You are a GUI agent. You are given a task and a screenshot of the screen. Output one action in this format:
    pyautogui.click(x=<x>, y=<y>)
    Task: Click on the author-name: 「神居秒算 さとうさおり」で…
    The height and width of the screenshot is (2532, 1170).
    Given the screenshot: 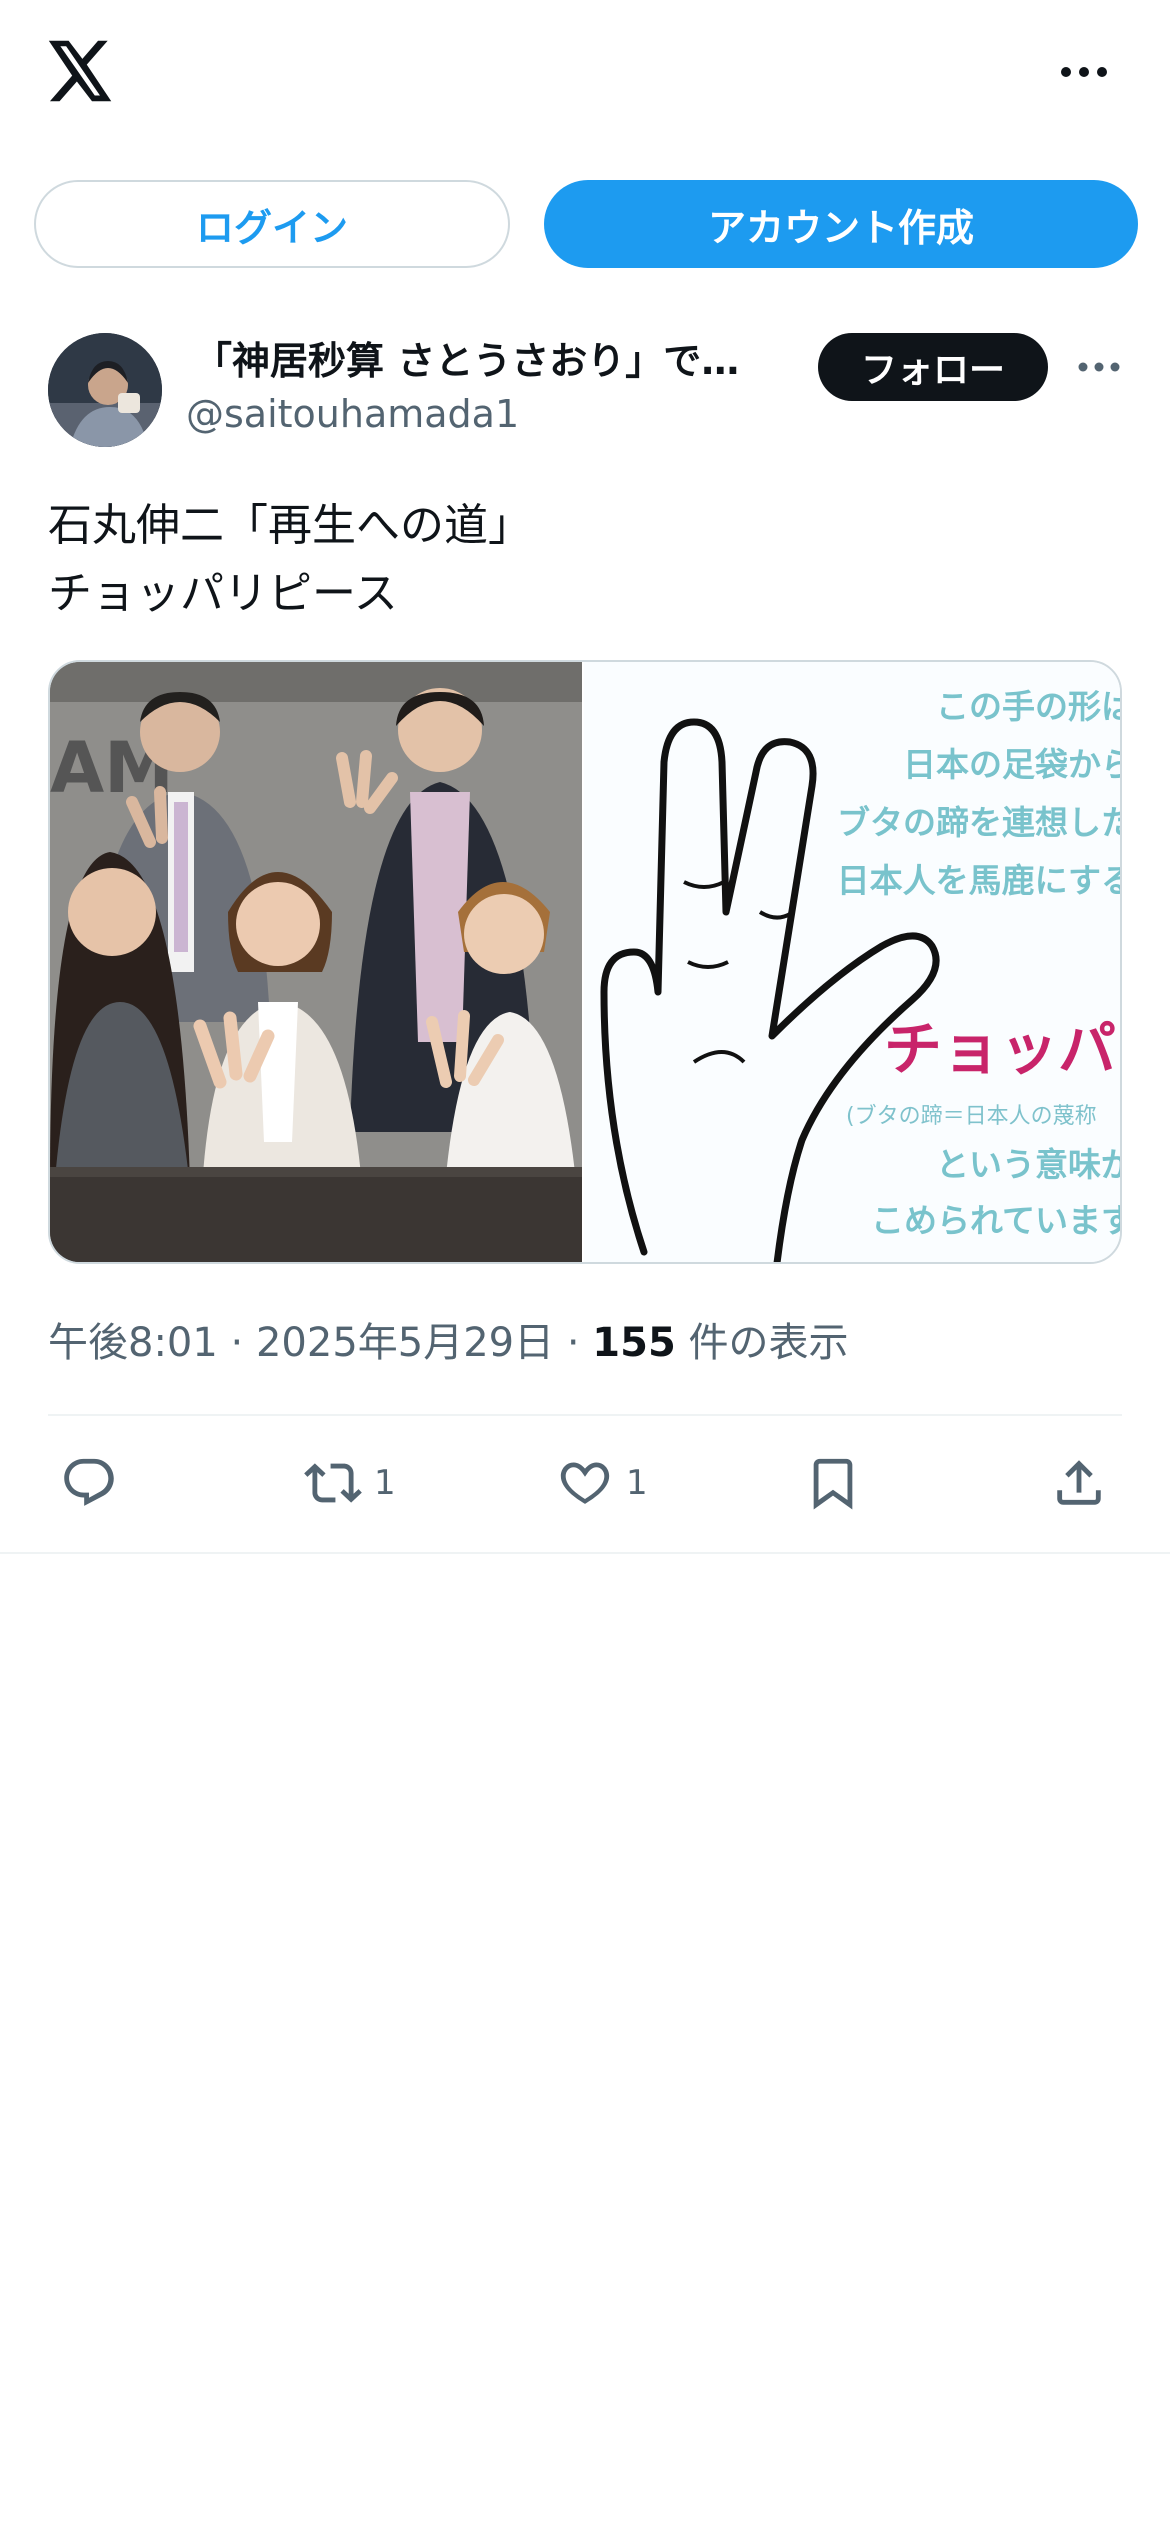 What is the action you would take?
    pyautogui.click(x=494, y=357)
    